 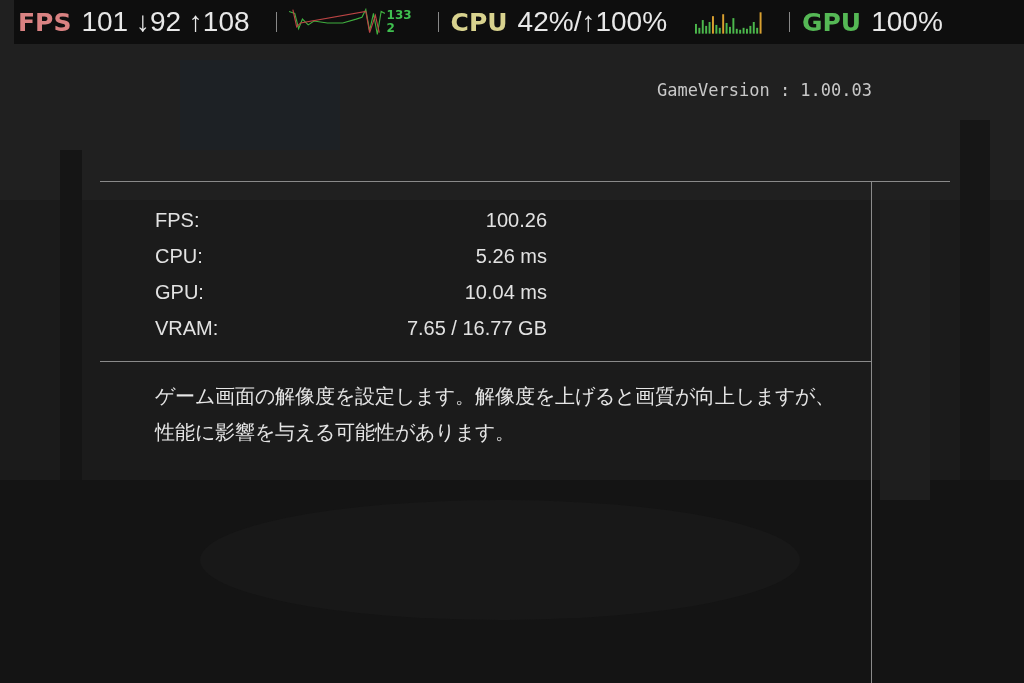 I want to click on graph-min-value: 2, so click(x=391, y=28).